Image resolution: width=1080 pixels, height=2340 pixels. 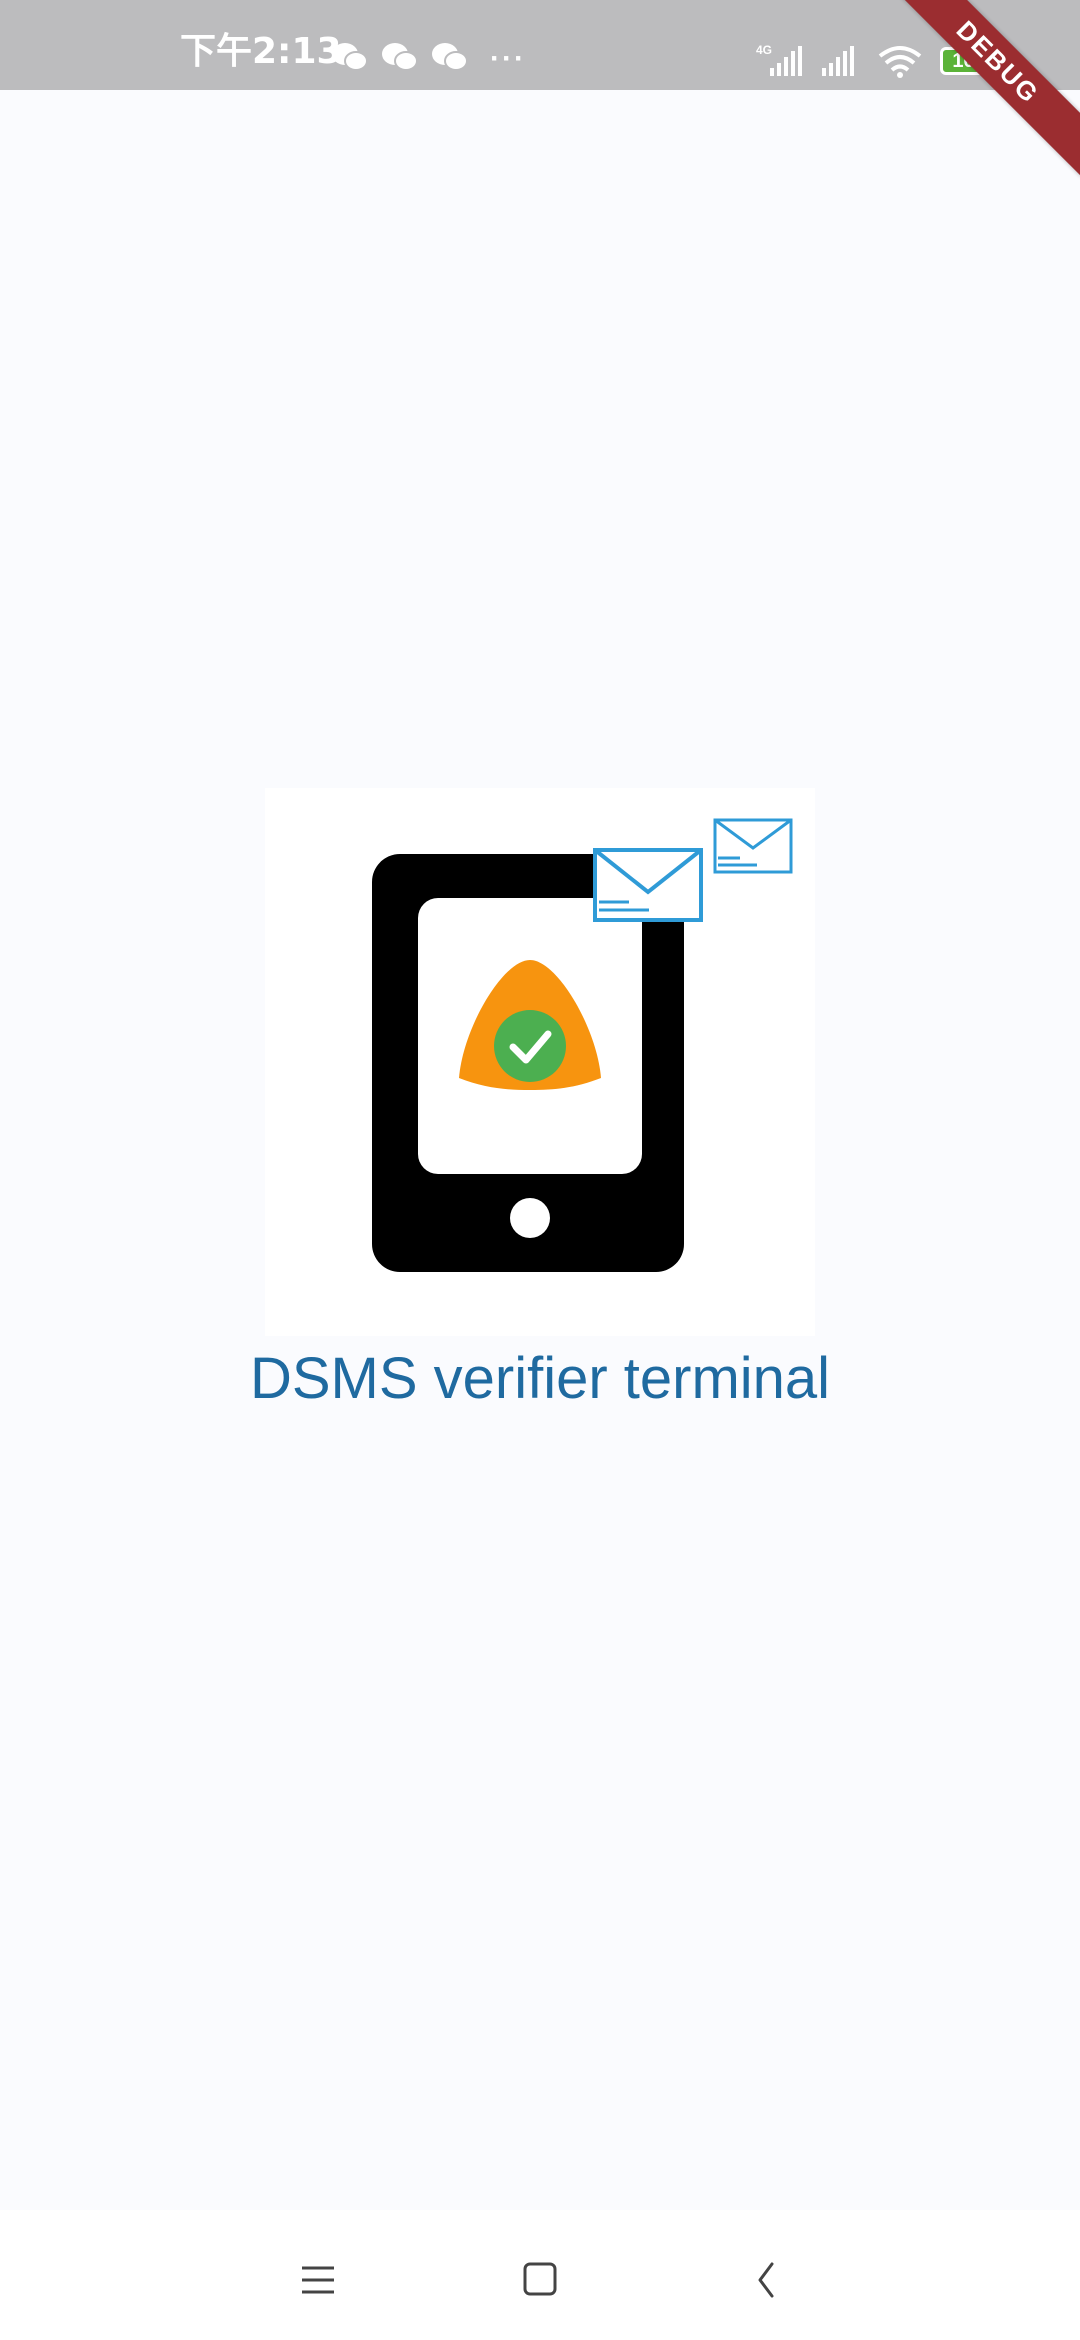 I want to click on home-icon, so click(x=540, y=2280).